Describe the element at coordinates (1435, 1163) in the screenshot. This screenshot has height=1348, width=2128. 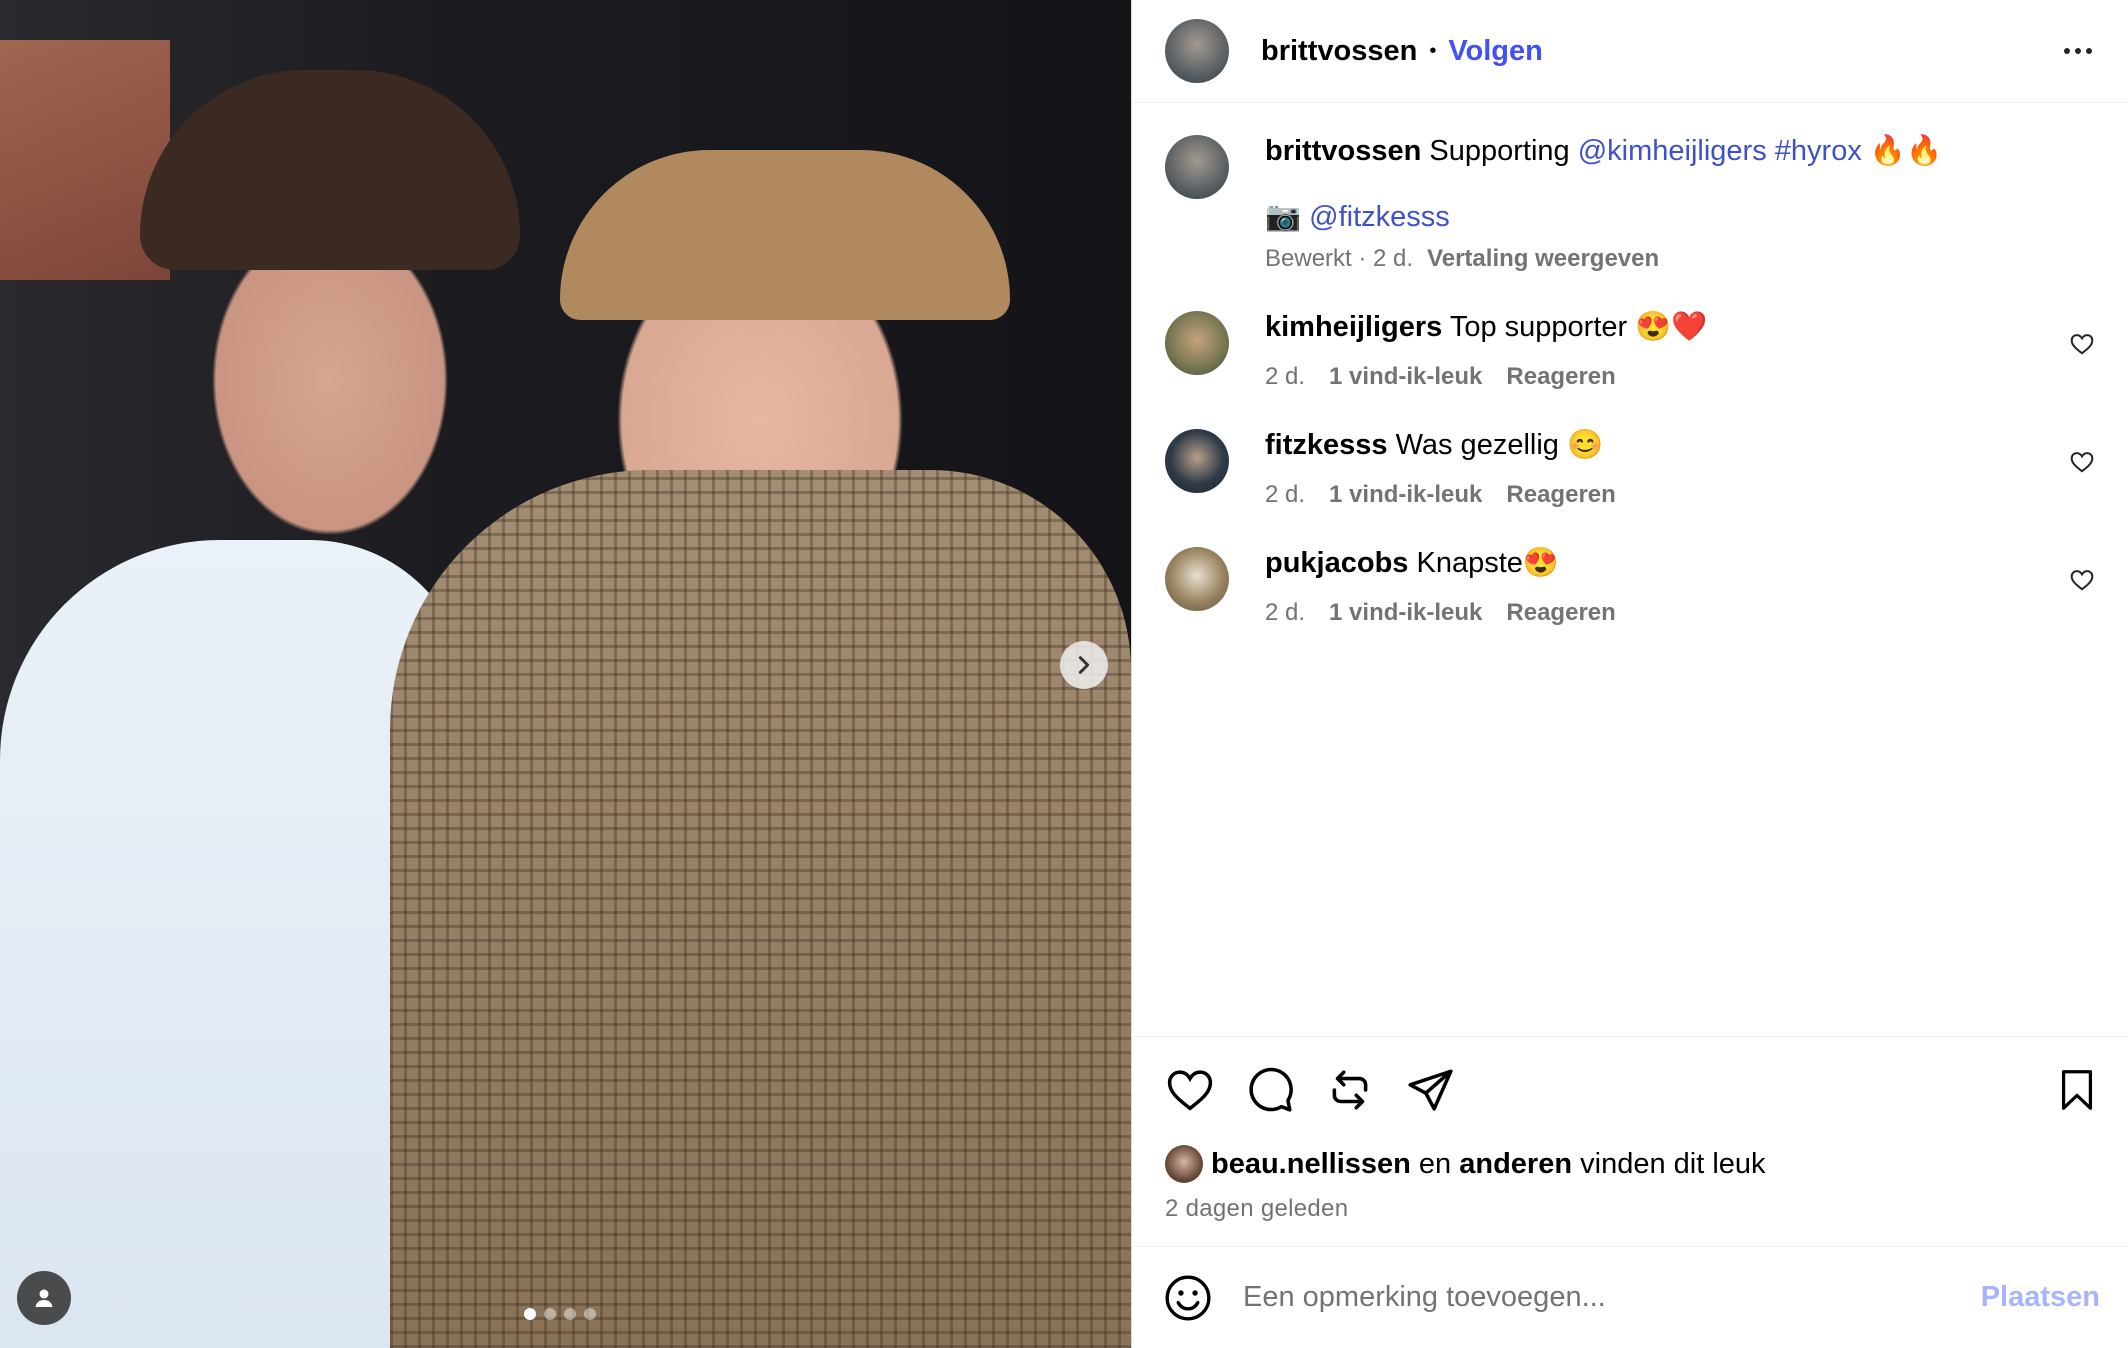
I see `likes-and: en` at that location.